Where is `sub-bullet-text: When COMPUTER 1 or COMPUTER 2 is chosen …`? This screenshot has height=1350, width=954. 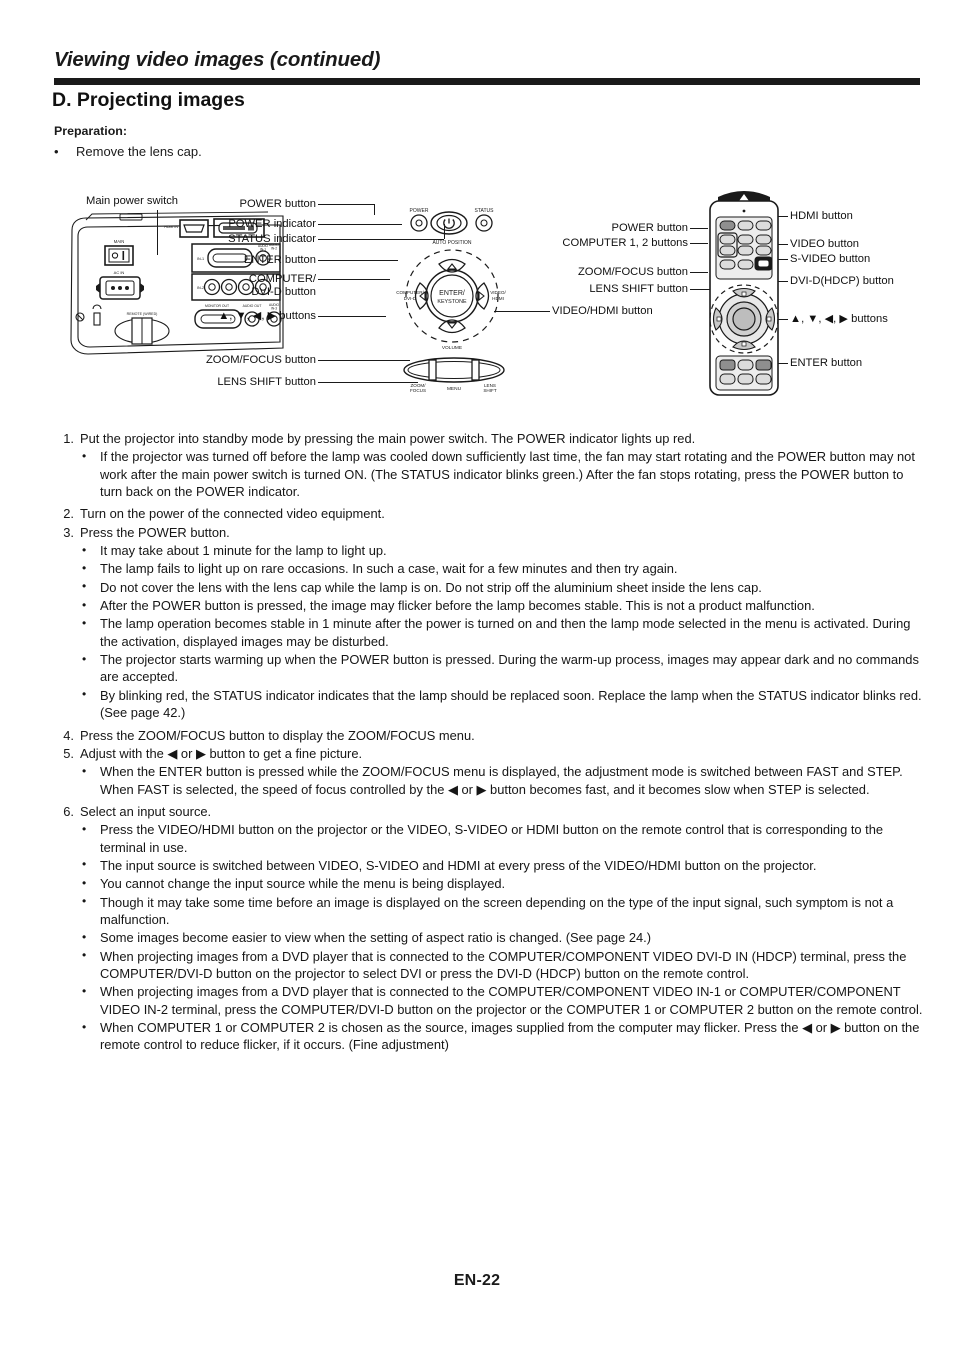 sub-bullet-text: When COMPUTER 1 or COMPUTER 2 is chosen … is located at coordinates (510, 1036).